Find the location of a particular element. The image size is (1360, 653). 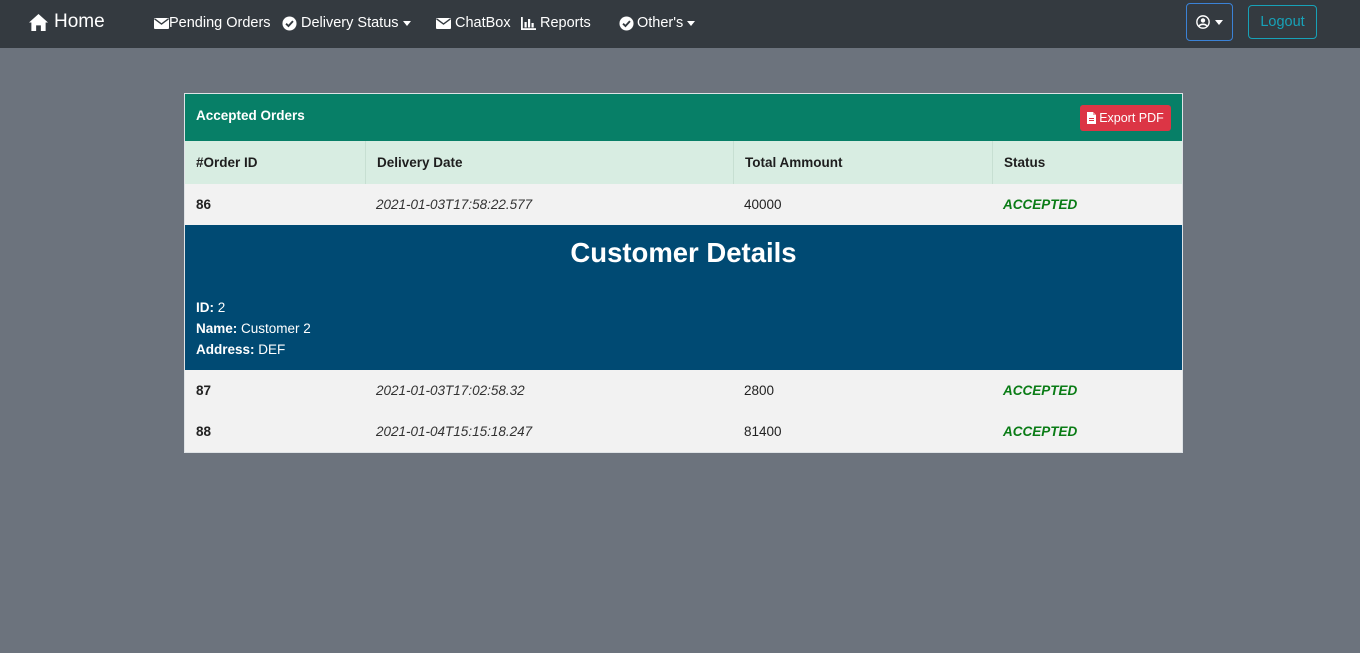

logout-button: Logout is located at coordinates (1282, 22).